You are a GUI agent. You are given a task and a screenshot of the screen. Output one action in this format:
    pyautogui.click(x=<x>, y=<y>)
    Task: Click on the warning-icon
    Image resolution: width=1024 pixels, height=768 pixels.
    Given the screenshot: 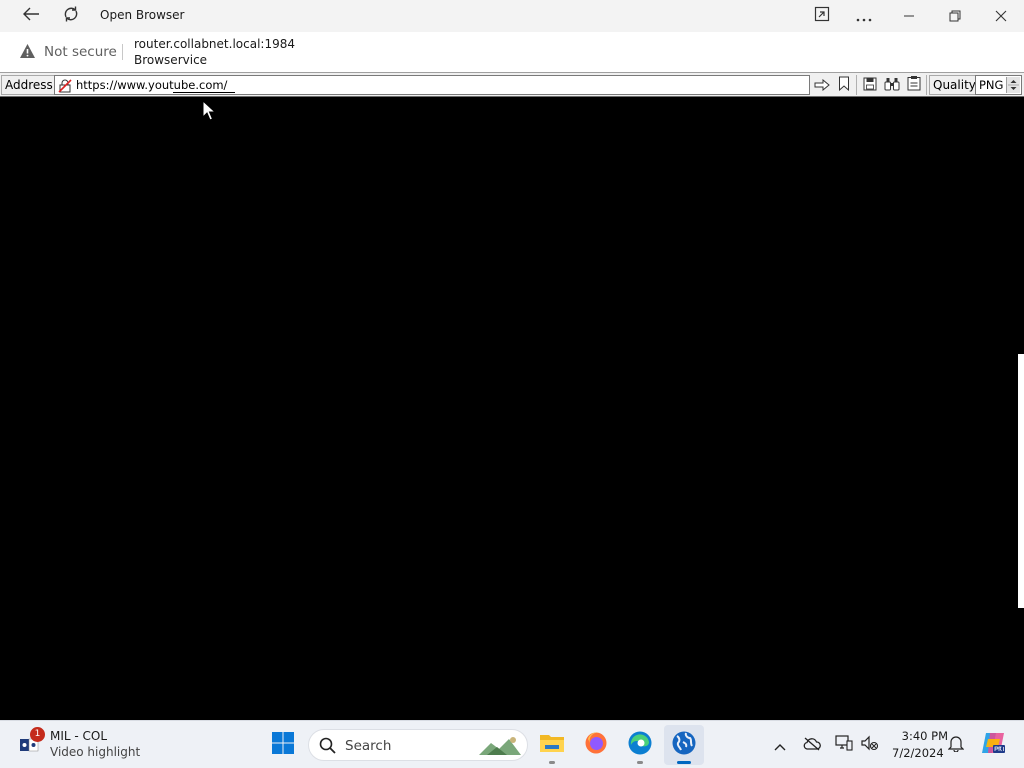 What is the action you would take?
    pyautogui.click(x=27, y=53)
    